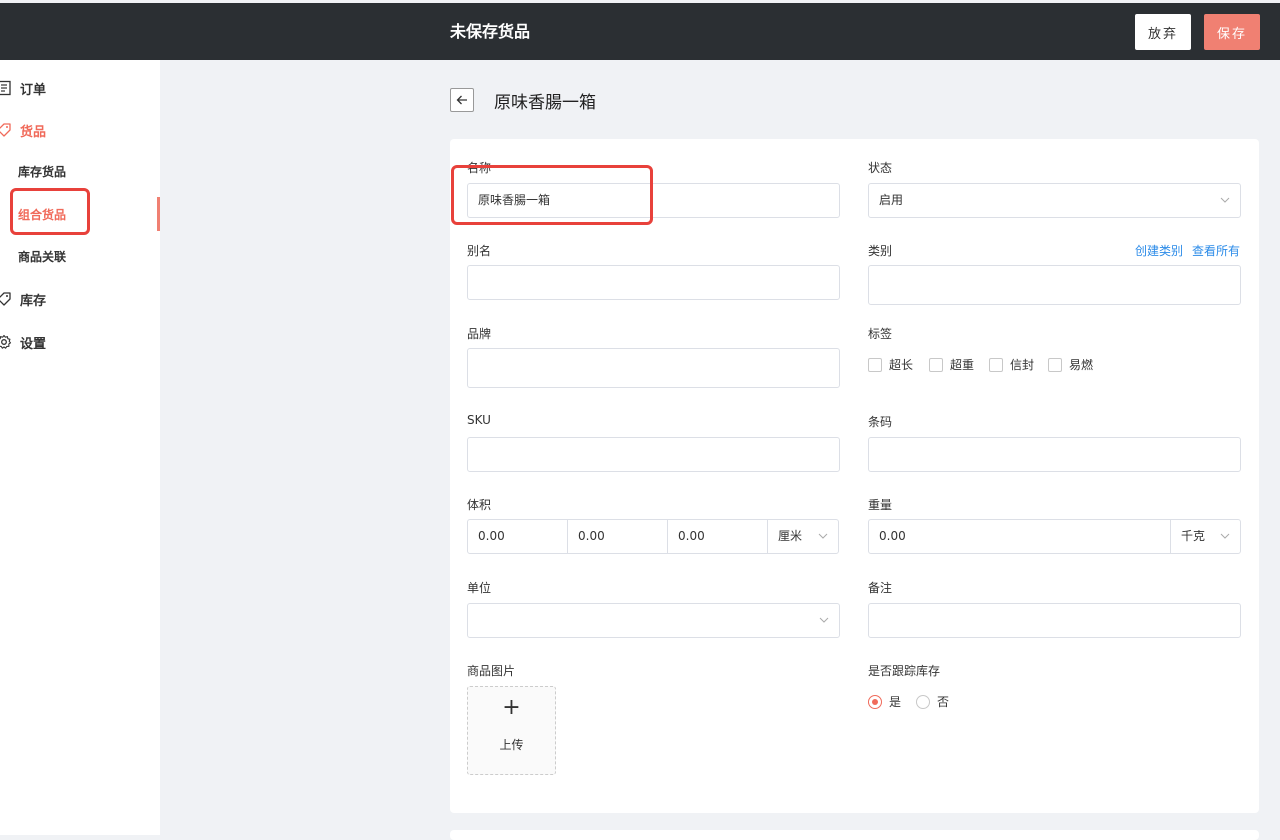  I want to click on volume-width-input: 0.00, so click(618, 536).